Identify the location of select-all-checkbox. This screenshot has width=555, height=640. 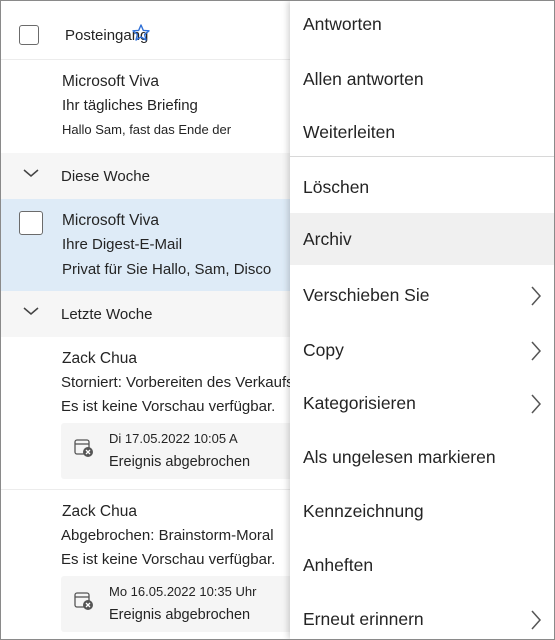
(29, 35).